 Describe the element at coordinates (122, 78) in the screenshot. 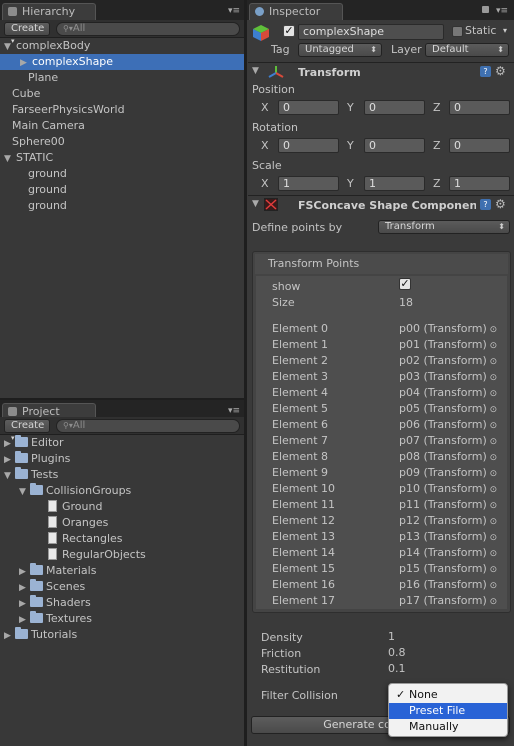

I see `hierarchy-item: Plane` at that location.